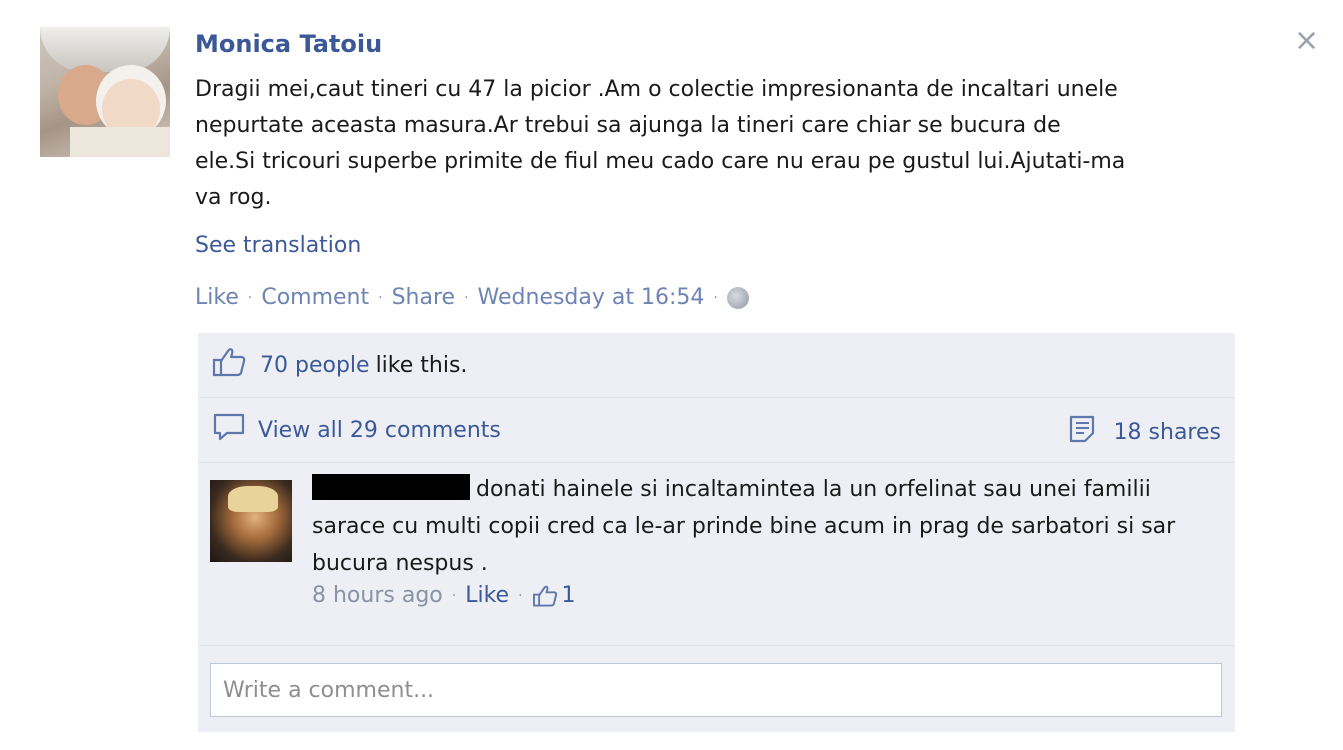 This screenshot has height=750, width=1343. What do you see at coordinates (251, 521) in the screenshot?
I see `commenter-avatar` at bounding box center [251, 521].